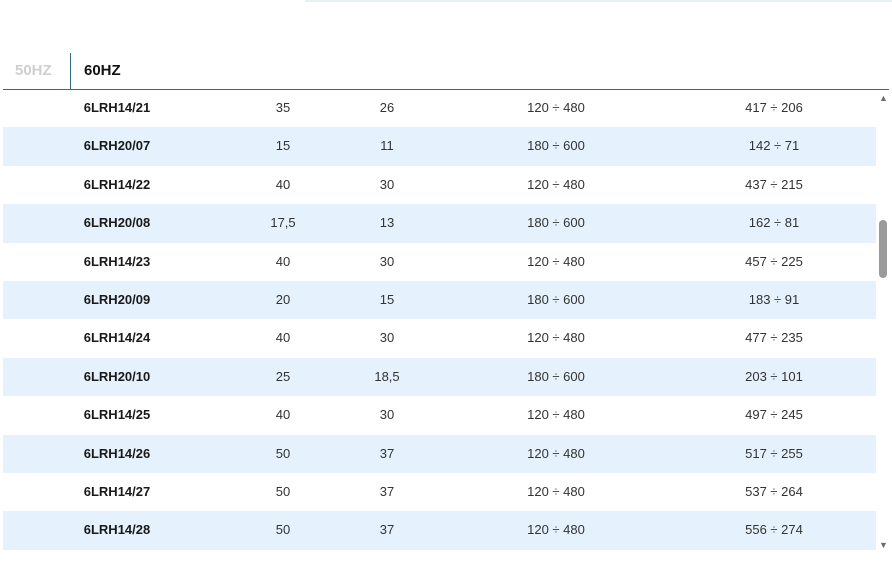  I want to click on model-cell: 6LRH14/27, so click(117, 491).